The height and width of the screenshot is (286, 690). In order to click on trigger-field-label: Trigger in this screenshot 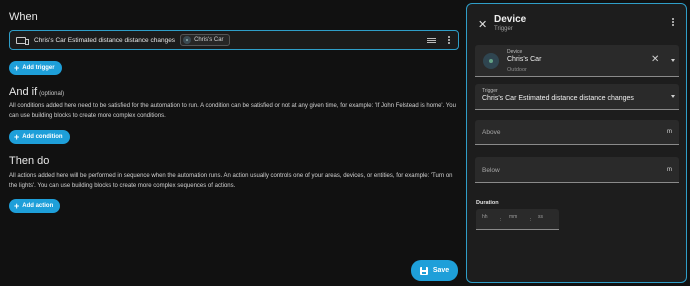, I will do `click(490, 91)`.